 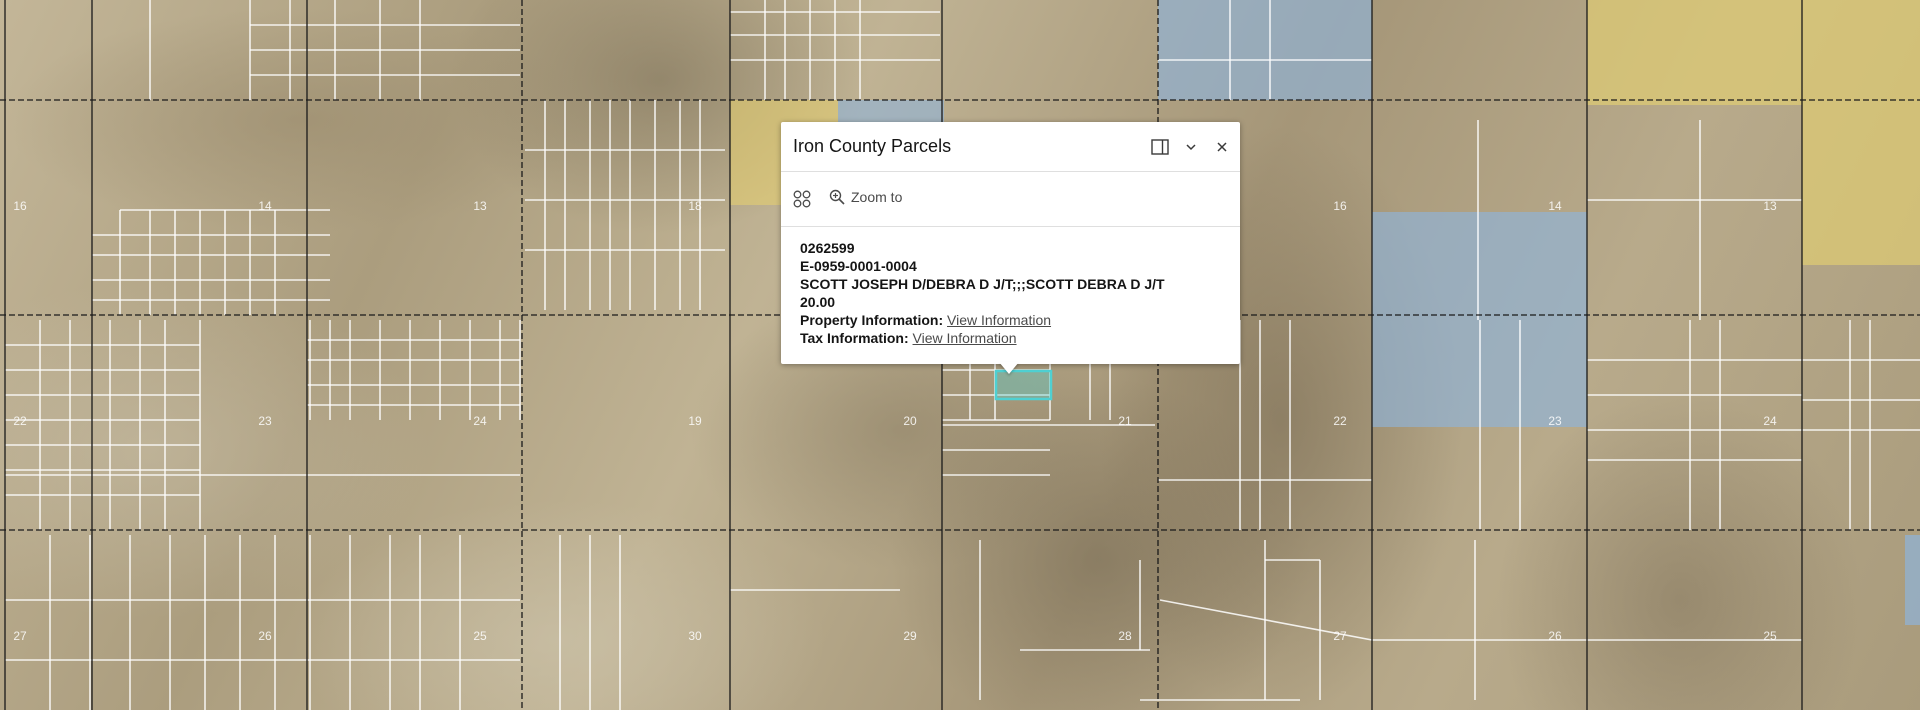 What do you see at coordinates (1125, 421) in the screenshot?
I see `section-number-label: 21` at bounding box center [1125, 421].